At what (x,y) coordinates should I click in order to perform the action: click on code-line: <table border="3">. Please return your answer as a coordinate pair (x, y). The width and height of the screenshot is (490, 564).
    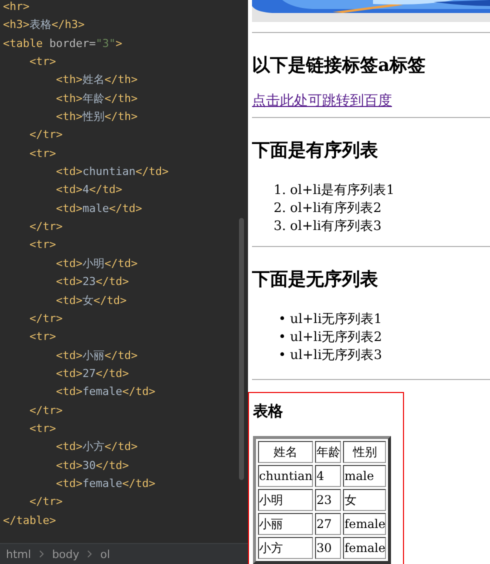
    Looking at the image, I should click on (63, 44).